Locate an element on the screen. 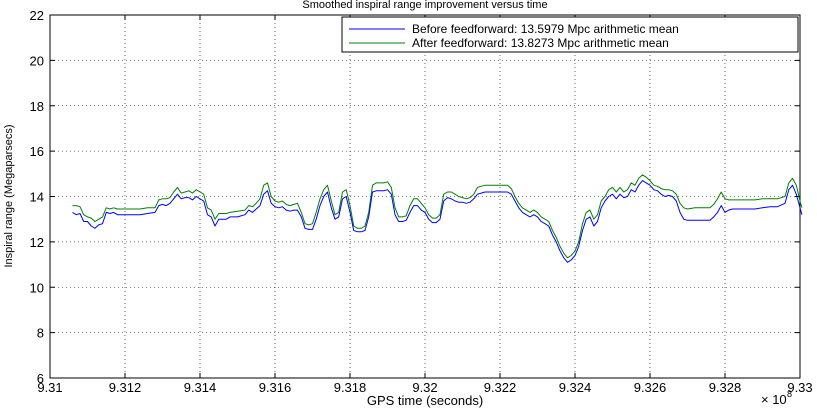  x-multiplier-base: × 10 is located at coordinates (774, 399).